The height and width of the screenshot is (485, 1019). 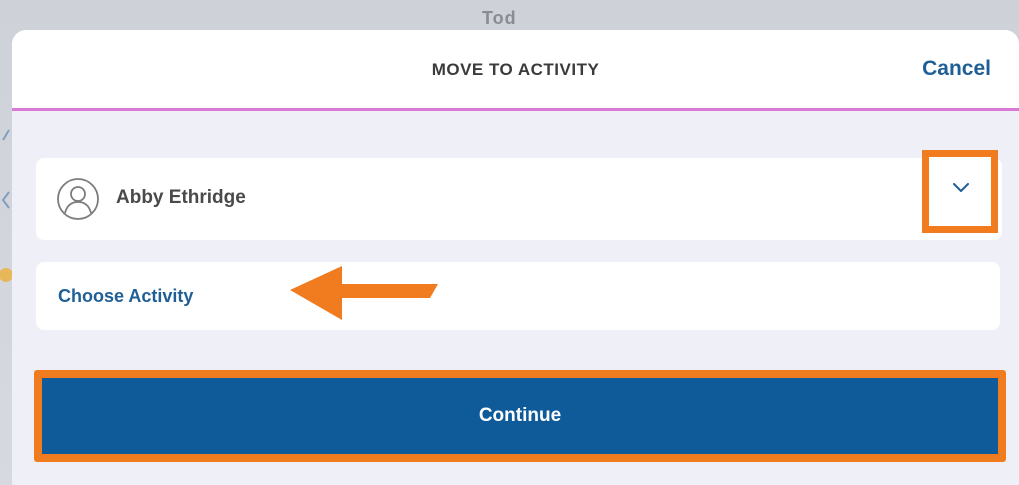 I want to click on choose-activity-row: Choose Activity, so click(x=518, y=296).